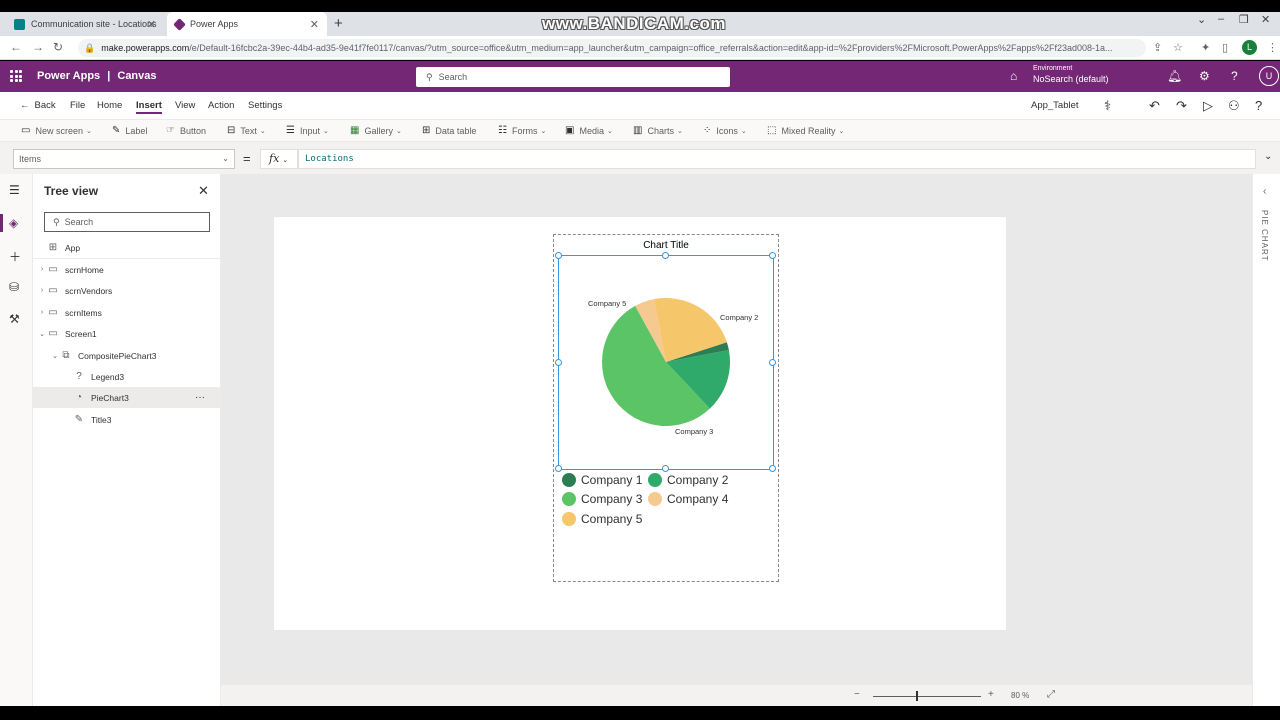 The image size is (1280, 720). What do you see at coordinates (772, 255) in the screenshot?
I see `resize-handle-top-right` at bounding box center [772, 255].